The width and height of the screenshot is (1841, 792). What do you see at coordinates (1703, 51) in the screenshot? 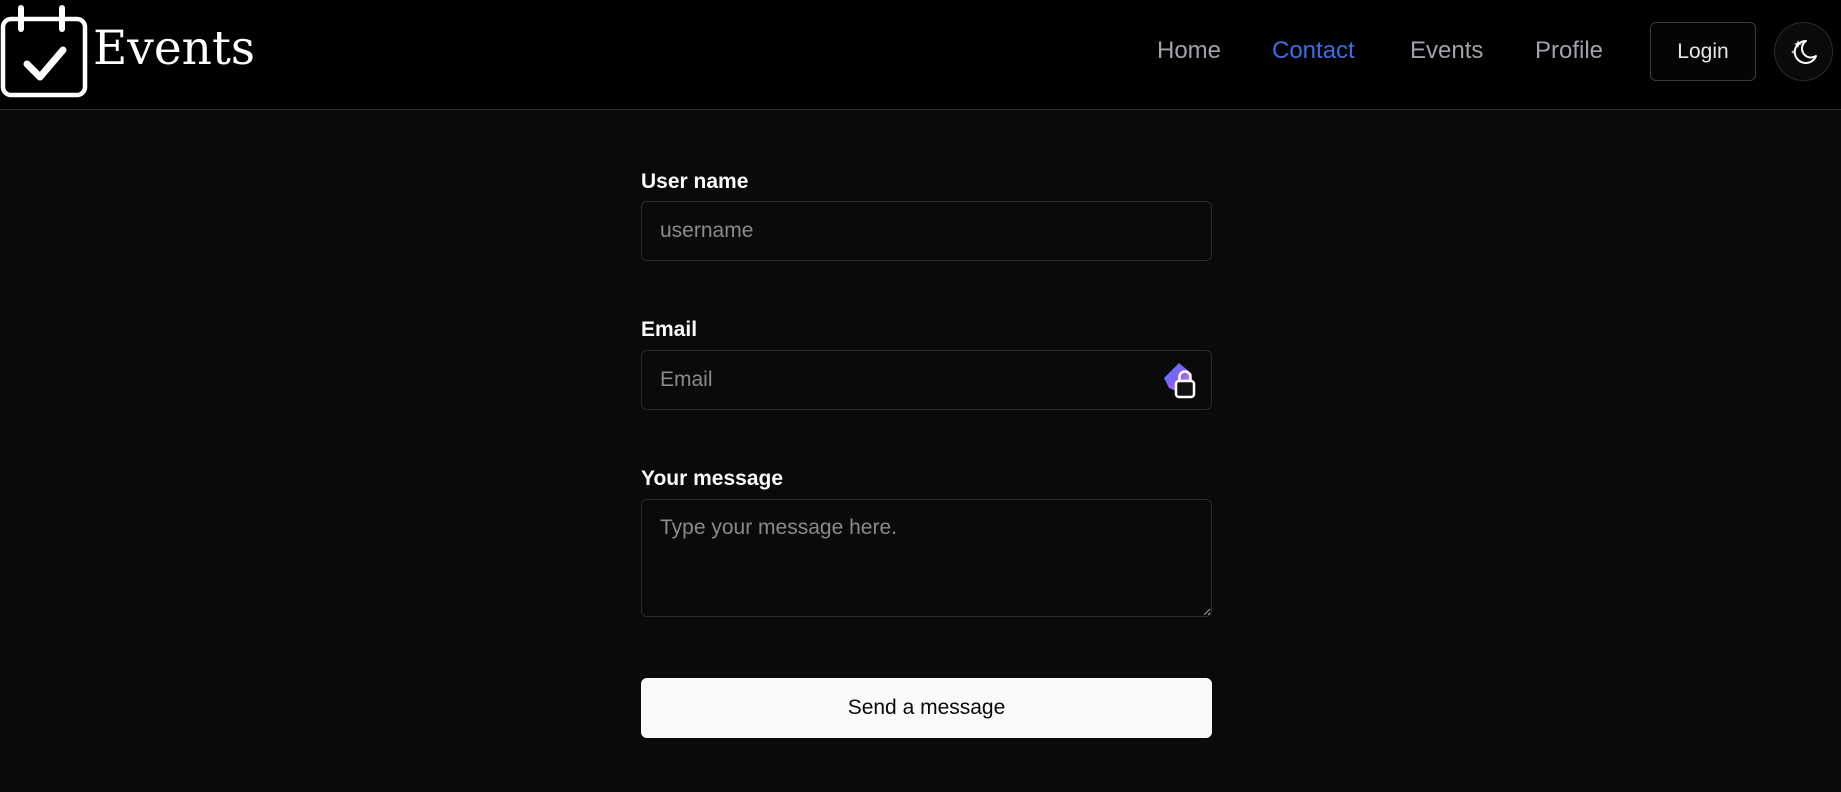
I see `login-button: Login` at bounding box center [1703, 51].